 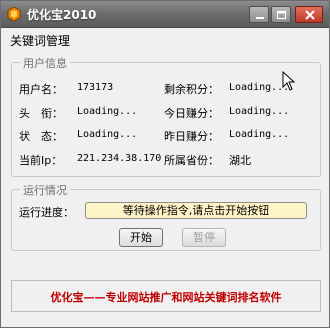 What do you see at coordinates (41, 160) in the screenshot?
I see `ip-label: 当前Ip：` at bounding box center [41, 160].